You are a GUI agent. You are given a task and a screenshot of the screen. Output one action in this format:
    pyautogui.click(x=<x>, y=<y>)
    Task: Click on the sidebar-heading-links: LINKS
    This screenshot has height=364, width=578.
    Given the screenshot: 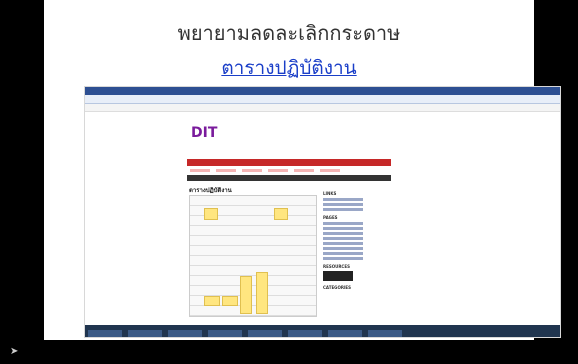 What is the action you would take?
    pyautogui.click(x=330, y=193)
    